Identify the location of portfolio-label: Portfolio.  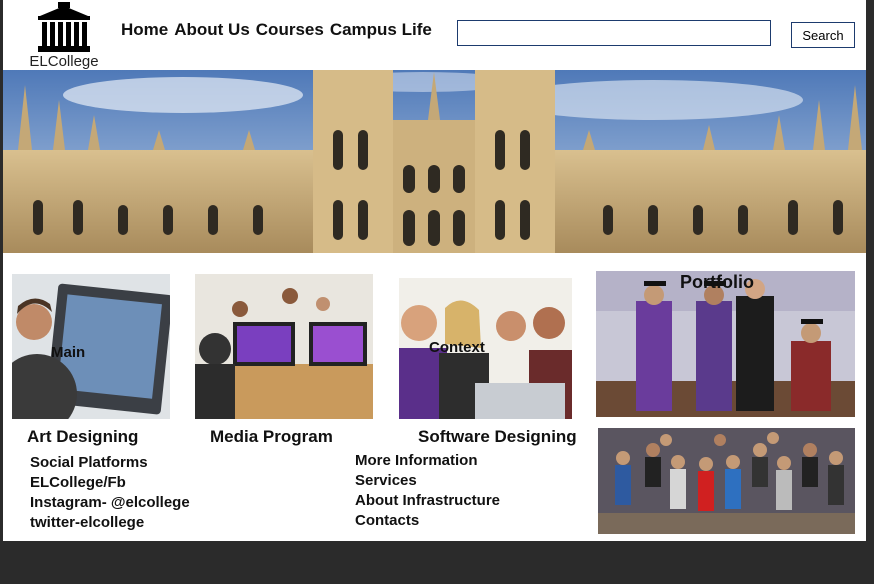
(717, 282).